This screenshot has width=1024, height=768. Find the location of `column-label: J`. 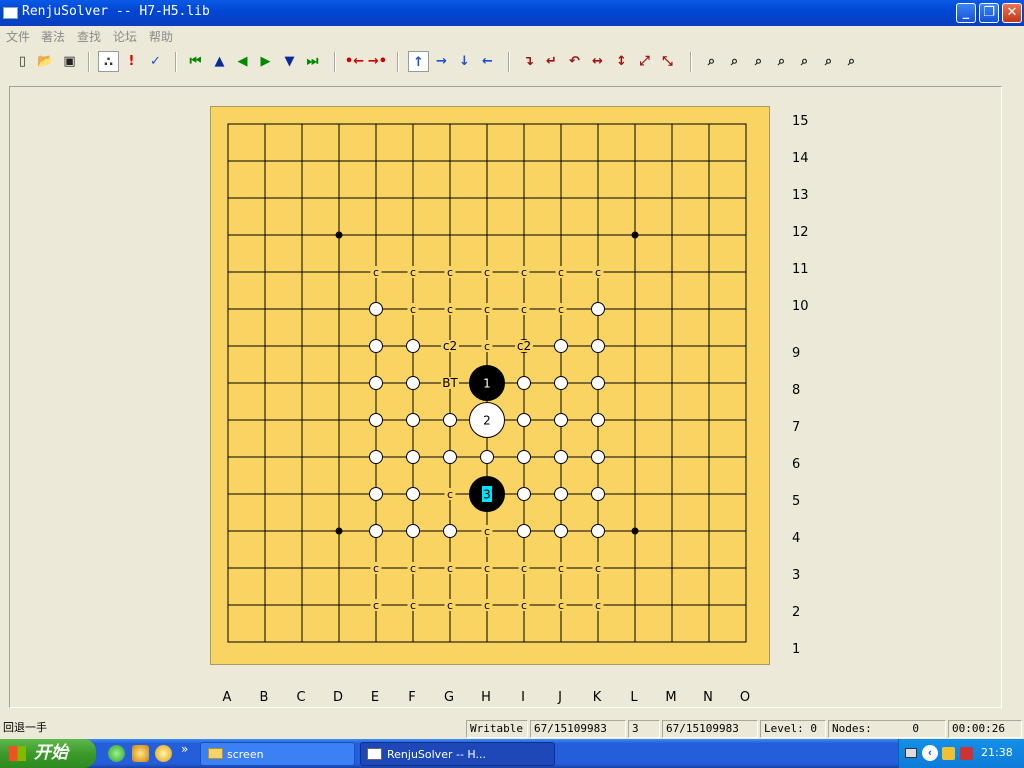

column-label: J is located at coordinates (560, 697).